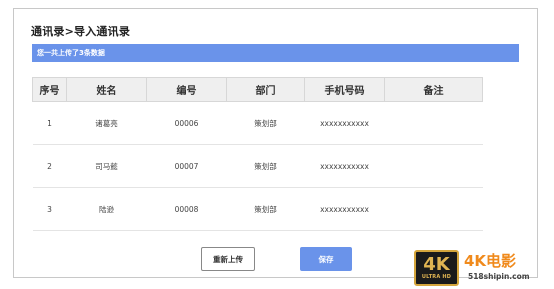 The image size is (554, 289). Describe the element at coordinates (433, 89) in the screenshot. I see `column-header-notes: 备注` at that location.